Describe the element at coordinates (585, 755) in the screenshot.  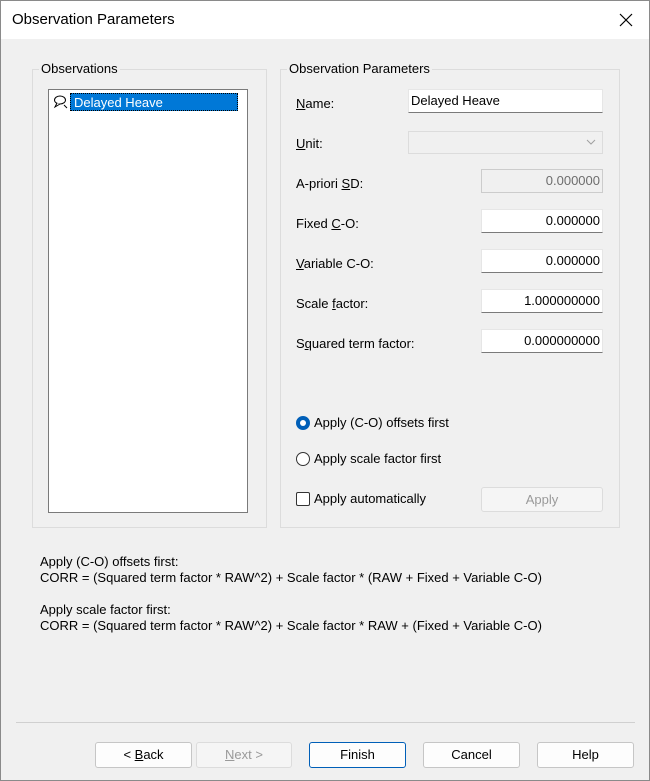
I see `help-button: Help` at that location.